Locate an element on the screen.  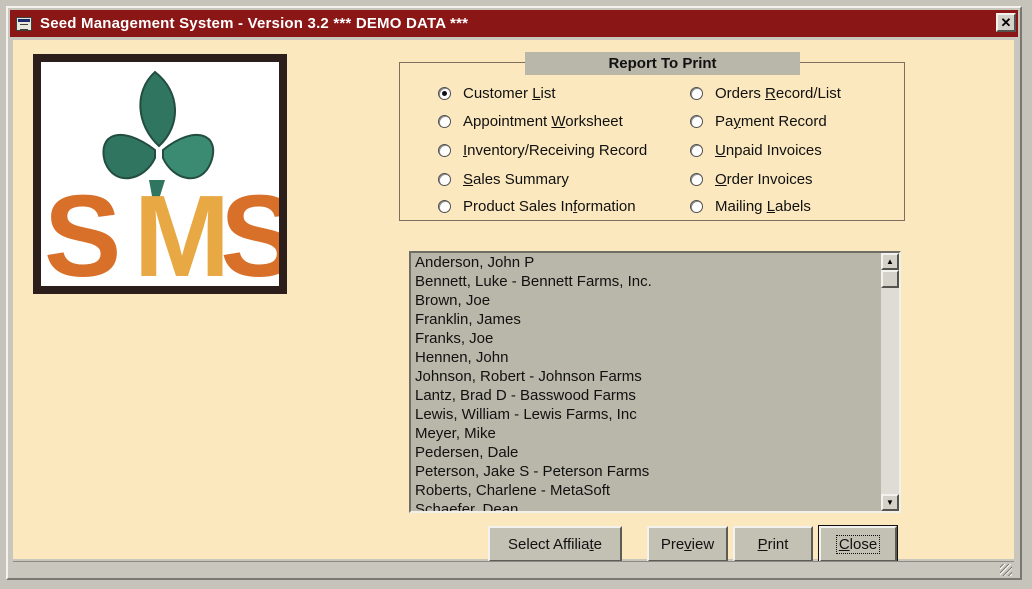
list-item: Franks, Joe is located at coordinates (646, 338).